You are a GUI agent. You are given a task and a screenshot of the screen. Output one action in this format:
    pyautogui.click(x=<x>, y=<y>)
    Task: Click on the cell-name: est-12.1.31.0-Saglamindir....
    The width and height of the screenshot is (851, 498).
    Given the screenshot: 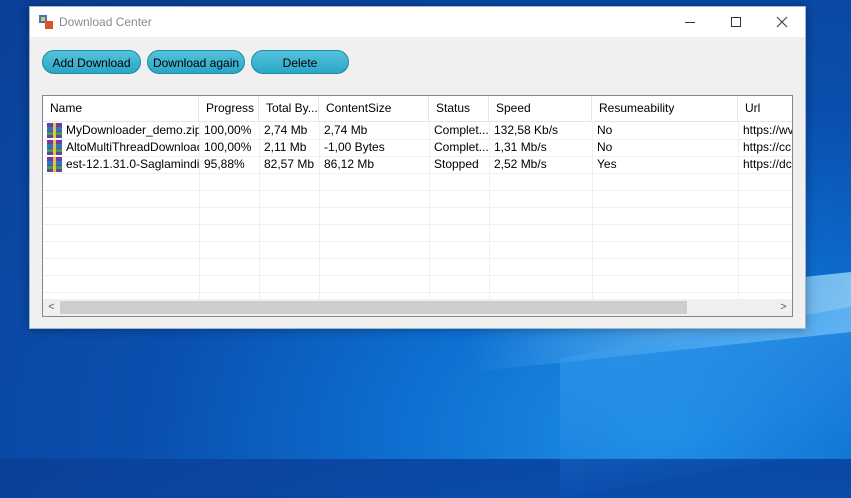 What is the action you would take?
    pyautogui.click(x=132, y=164)
    